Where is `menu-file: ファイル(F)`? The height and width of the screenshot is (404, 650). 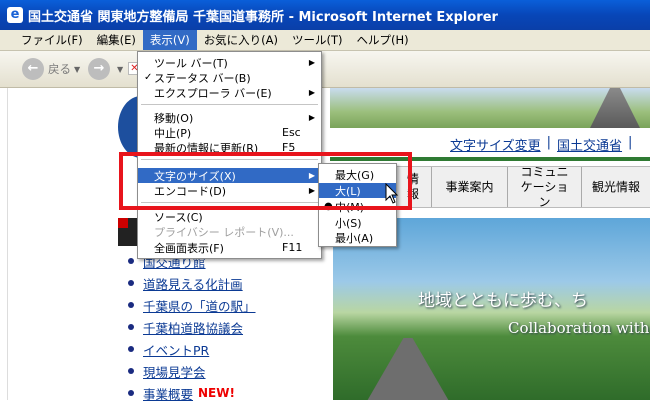 menu-file: ファイル(F) is located at coordinates (52, 40).